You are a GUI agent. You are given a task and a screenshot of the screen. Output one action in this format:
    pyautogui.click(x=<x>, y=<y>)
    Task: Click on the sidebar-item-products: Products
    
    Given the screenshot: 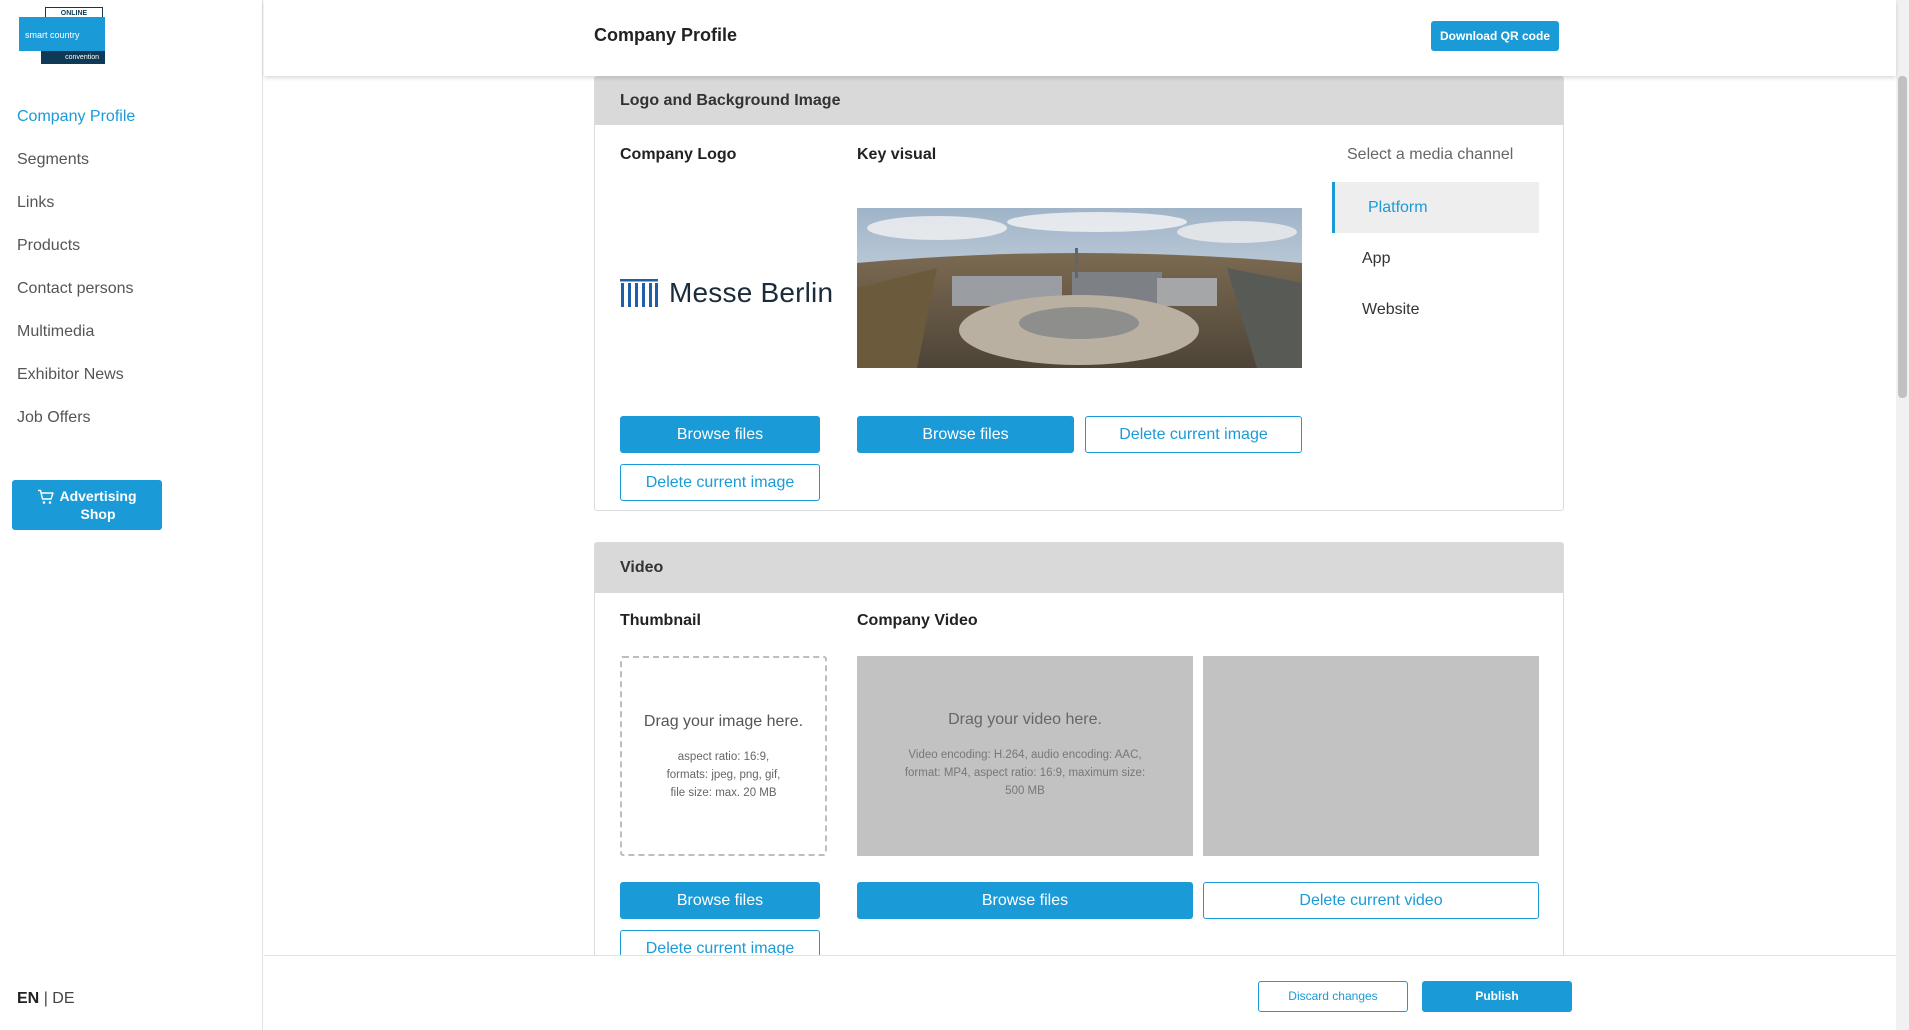 What is the action you would take?
    pyautogui.click(x=76, y=255)
    